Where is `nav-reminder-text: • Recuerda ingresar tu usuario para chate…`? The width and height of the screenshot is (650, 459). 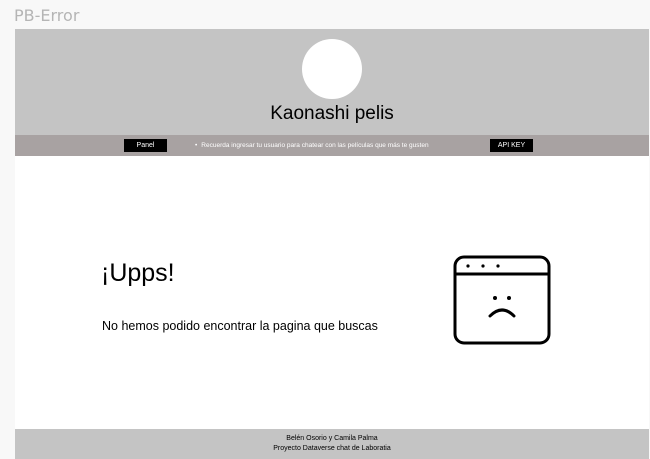 nav-reminder-text: • Recuerda ingresar tu usuario para chate… is located at coordinates (312, 145).